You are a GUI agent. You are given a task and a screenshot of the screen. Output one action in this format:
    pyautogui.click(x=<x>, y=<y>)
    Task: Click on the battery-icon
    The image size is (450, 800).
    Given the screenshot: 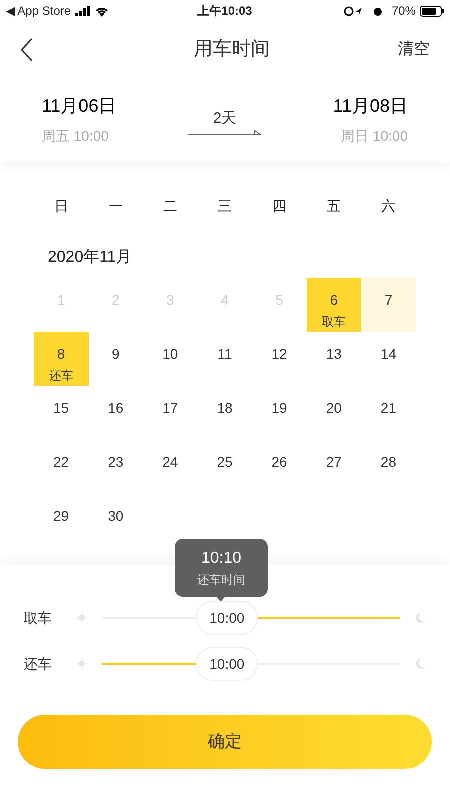 What is the action you would take?
    pyautogui.click(x=432, y=11)
    